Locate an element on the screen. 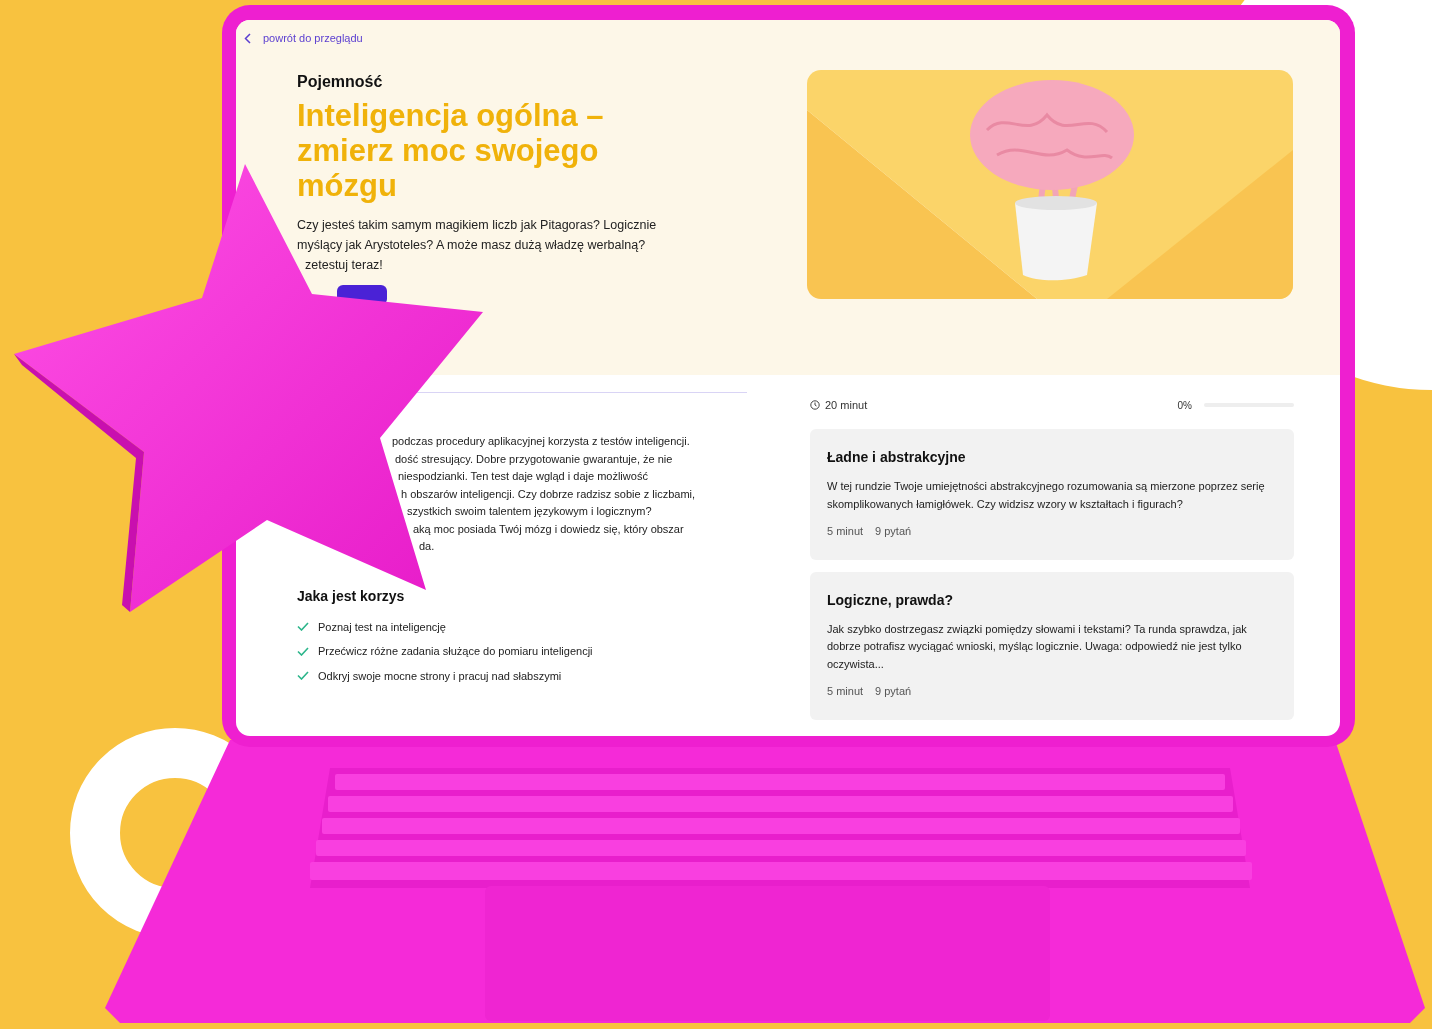 The height and width of the screenshot is (1029, 1432). description-text: da. is located at coordinates (427, 546).